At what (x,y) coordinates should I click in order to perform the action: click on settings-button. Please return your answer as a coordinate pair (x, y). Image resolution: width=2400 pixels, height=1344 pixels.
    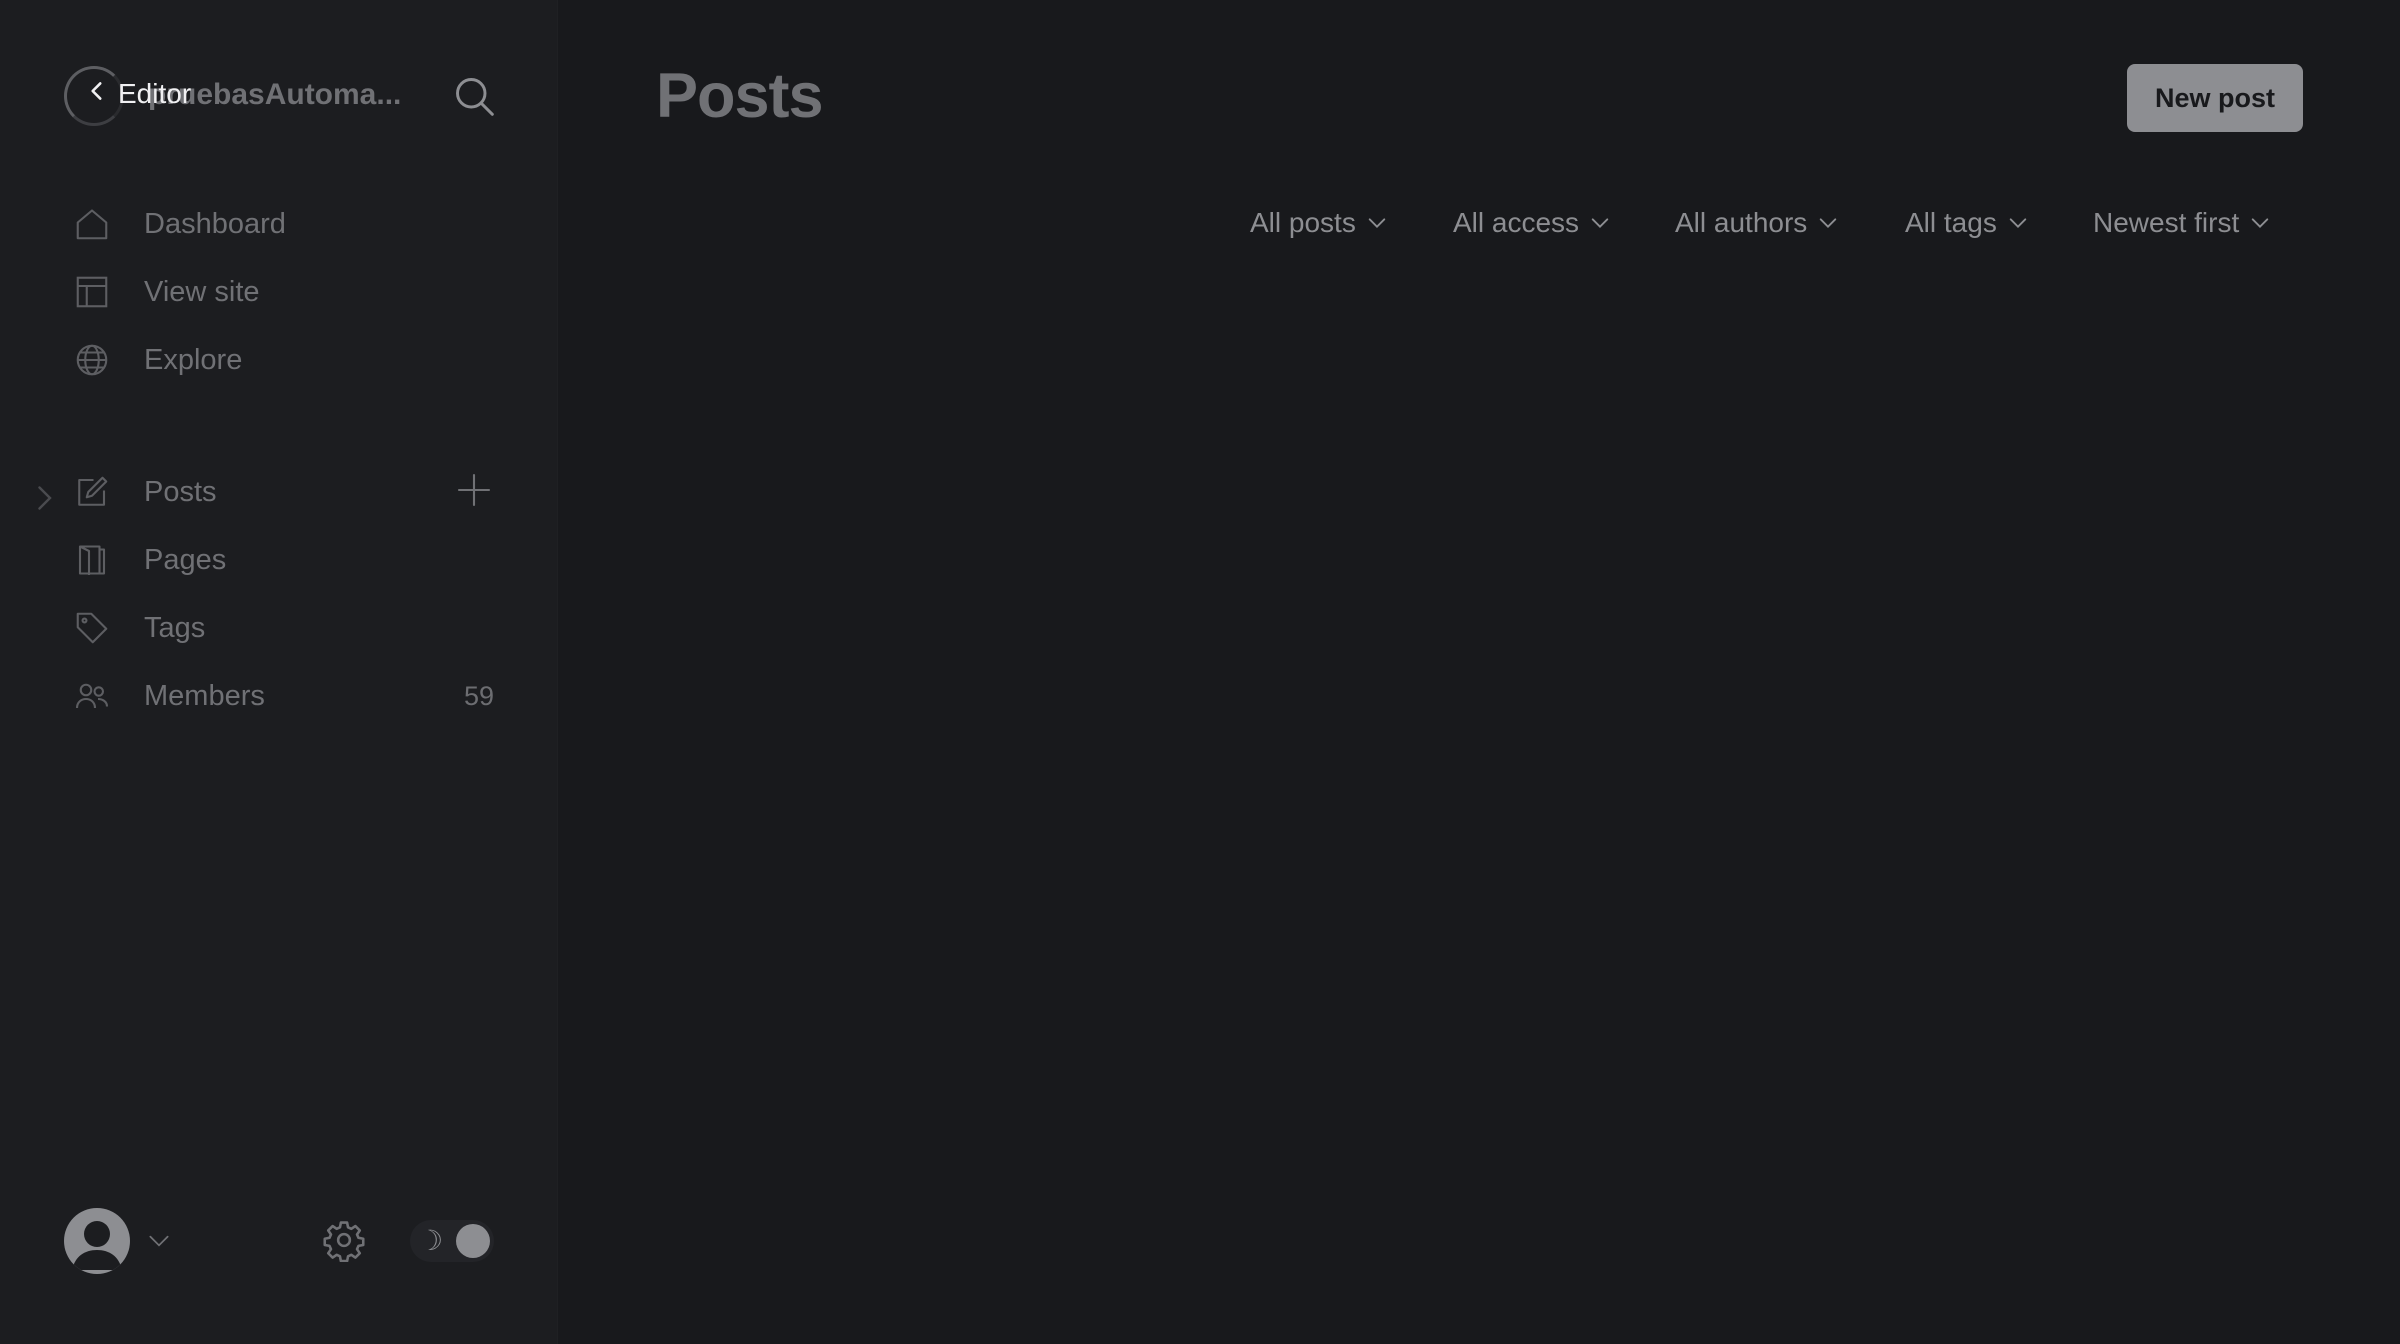
    Looking at the image, I should click on (344, 1240).